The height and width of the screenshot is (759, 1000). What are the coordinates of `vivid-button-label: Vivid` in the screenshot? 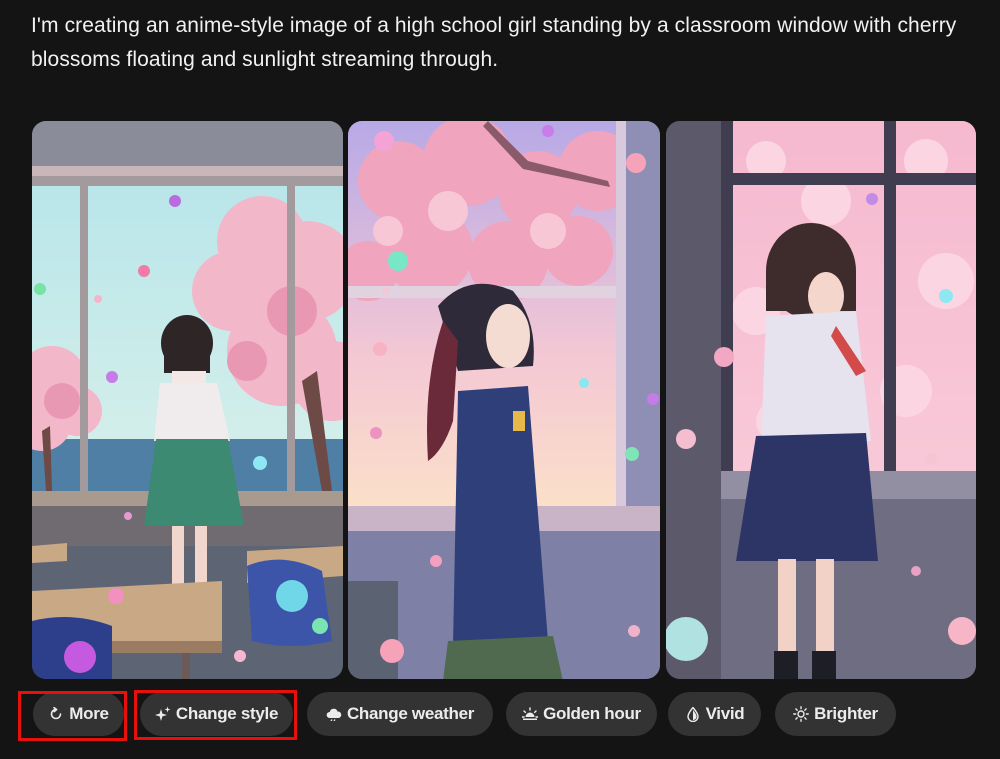 It's located at (725, 713).